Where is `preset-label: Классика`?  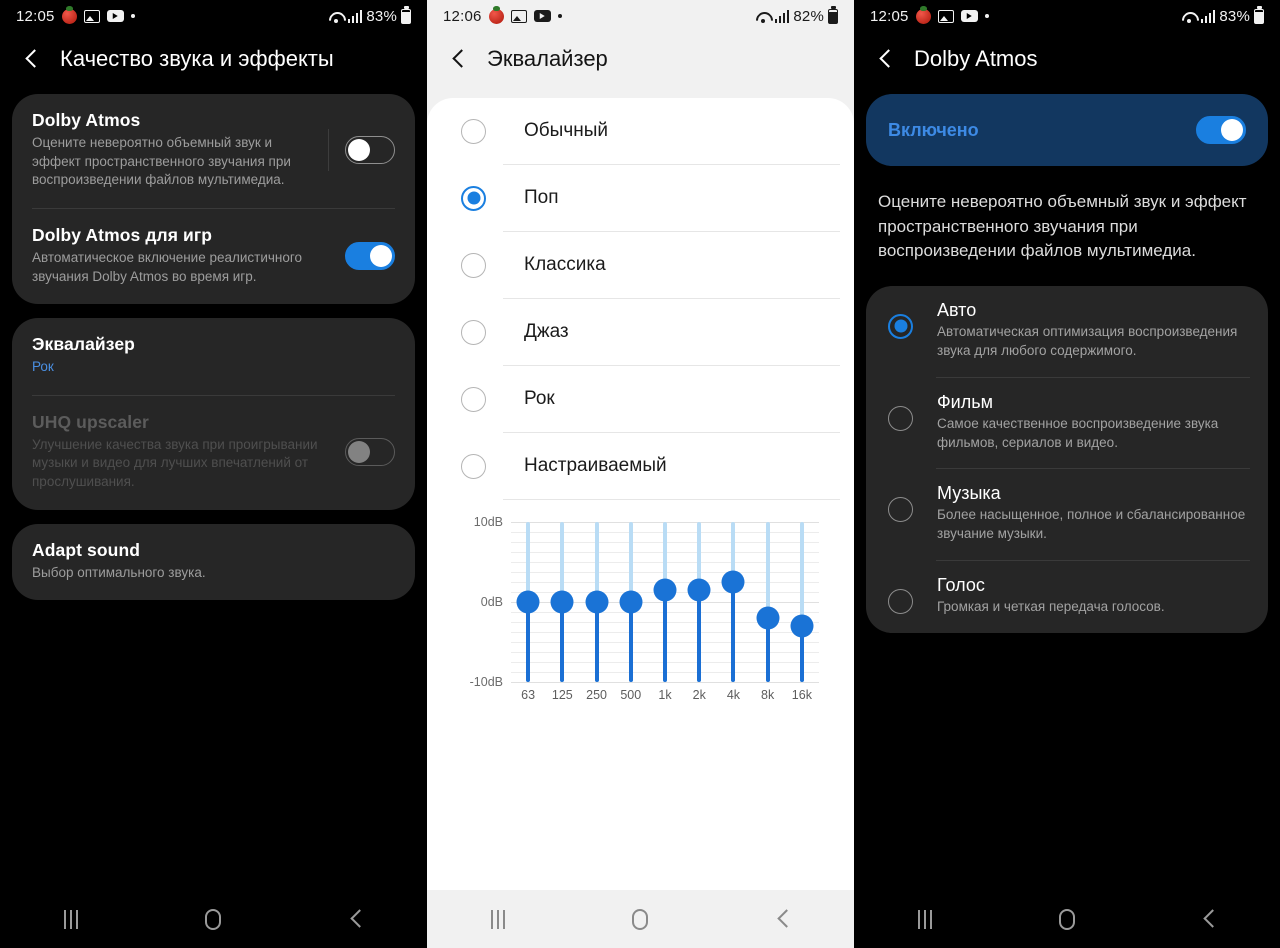
preset-label: Классика is located at coordinates (565, 264).